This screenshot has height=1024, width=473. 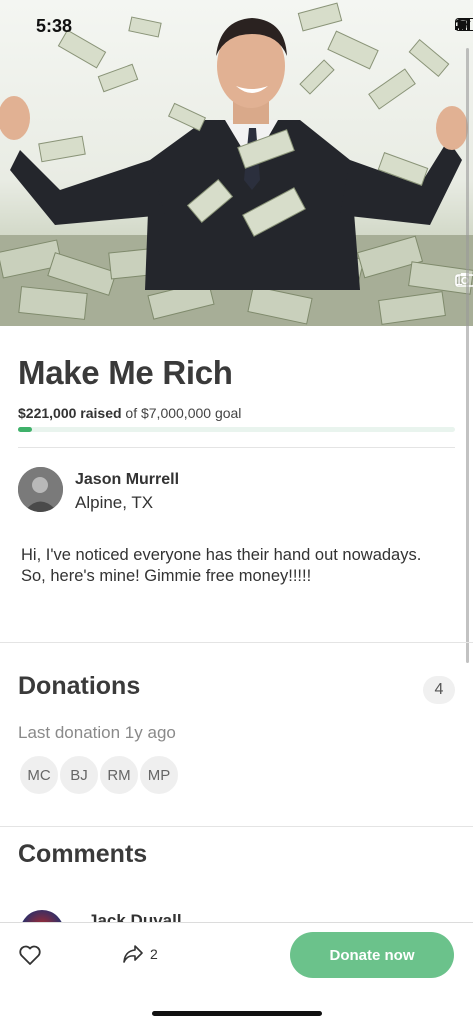 I want to click on commenter-name: Jack Duvall, so click(x=135, y=916).